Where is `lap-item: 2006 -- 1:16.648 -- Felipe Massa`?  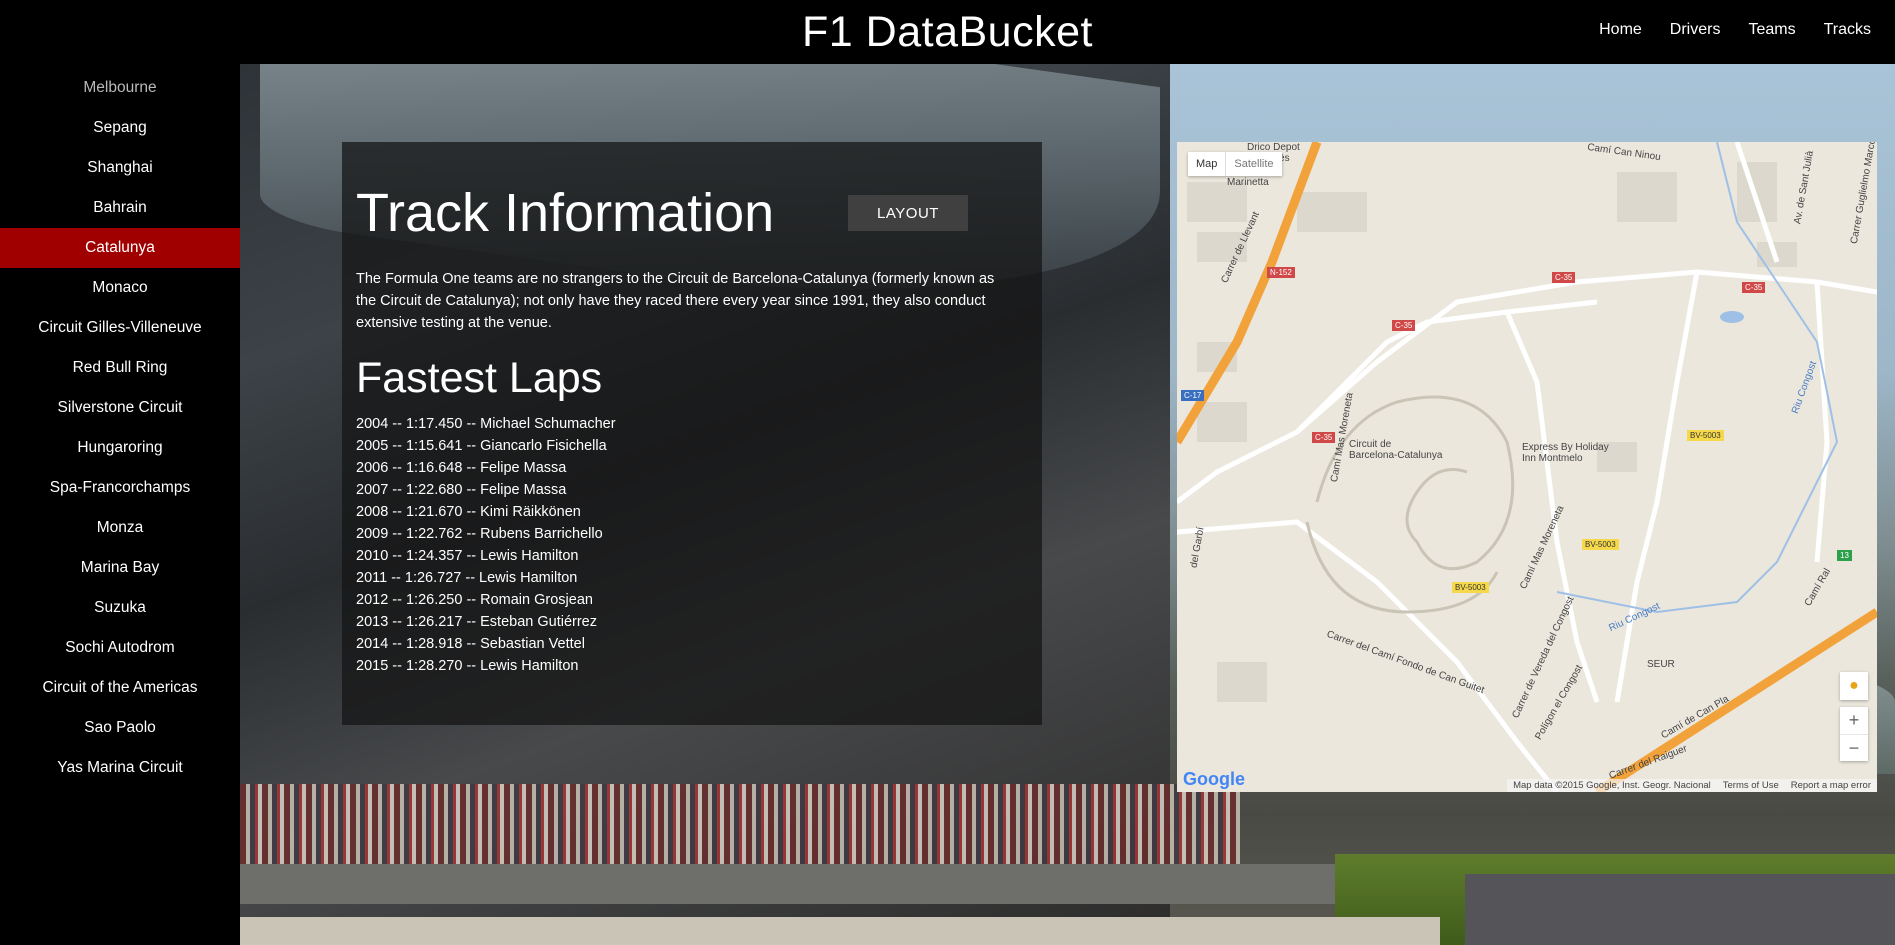 lap-item: 2006 -- 1:16.648 -- Felipe Massa is located at coordinates (461, 468).